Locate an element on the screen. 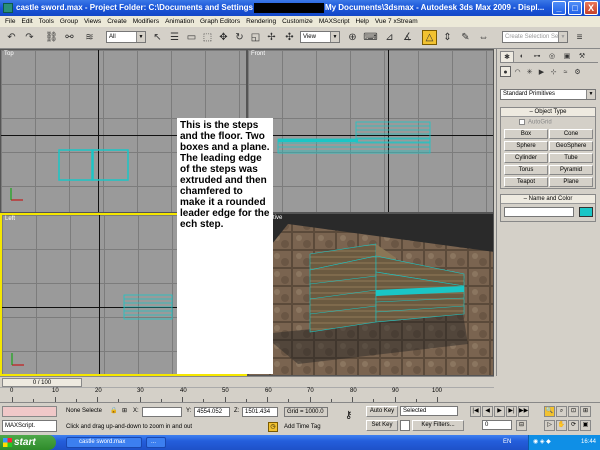 The image size is (600, 450). undo-icon: ↶ is located at coordinates (11, 37).